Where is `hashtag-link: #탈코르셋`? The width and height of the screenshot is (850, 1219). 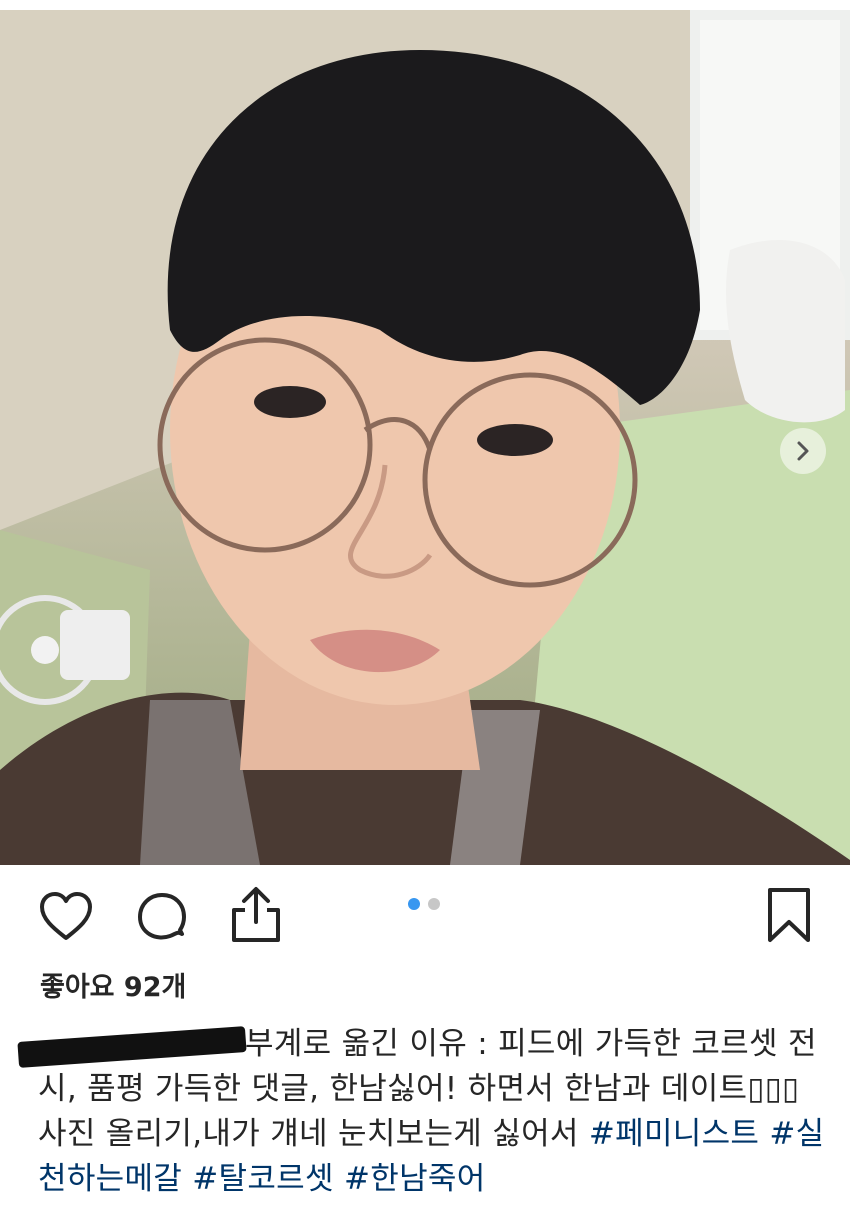 hashtag-link: #탈코르셋 is located at coordinates (263, 1179).